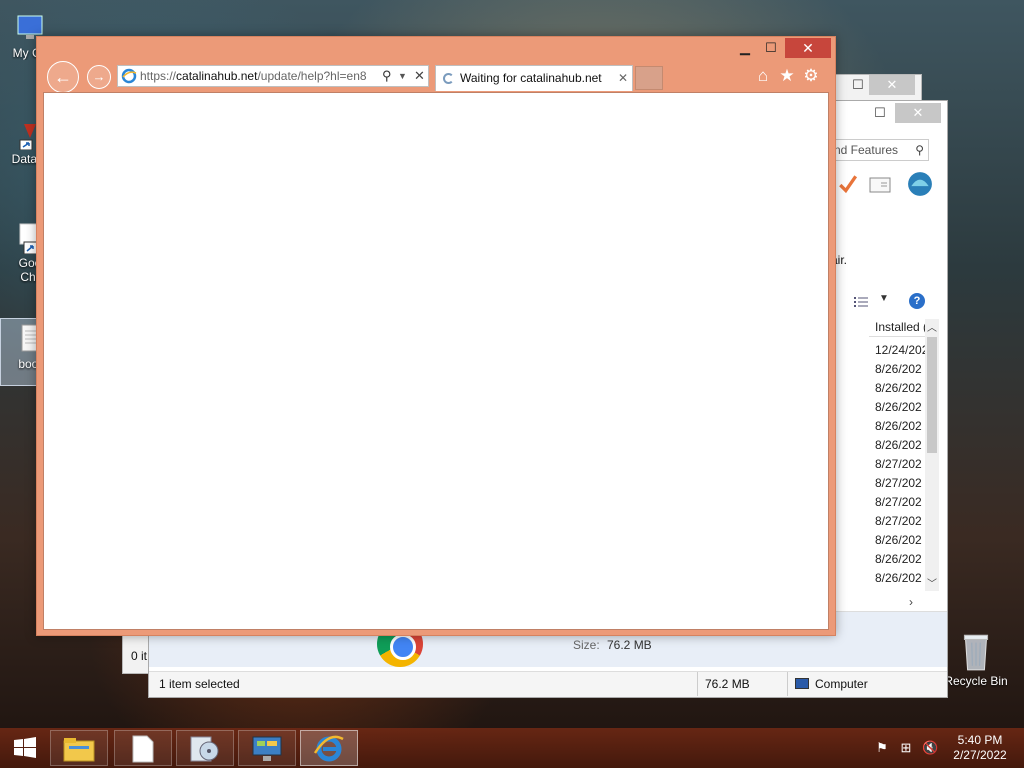  I want to click on document-icon, so click(143, 749).